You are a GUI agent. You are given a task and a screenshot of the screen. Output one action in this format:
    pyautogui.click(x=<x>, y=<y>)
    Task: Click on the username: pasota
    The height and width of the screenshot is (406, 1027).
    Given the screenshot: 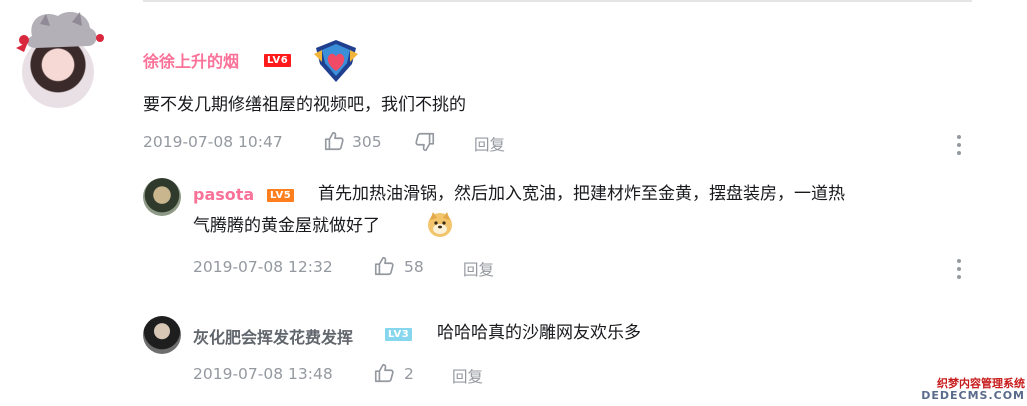 What is the action you would take?
    pyautogui.click(x=223, y=194)
    